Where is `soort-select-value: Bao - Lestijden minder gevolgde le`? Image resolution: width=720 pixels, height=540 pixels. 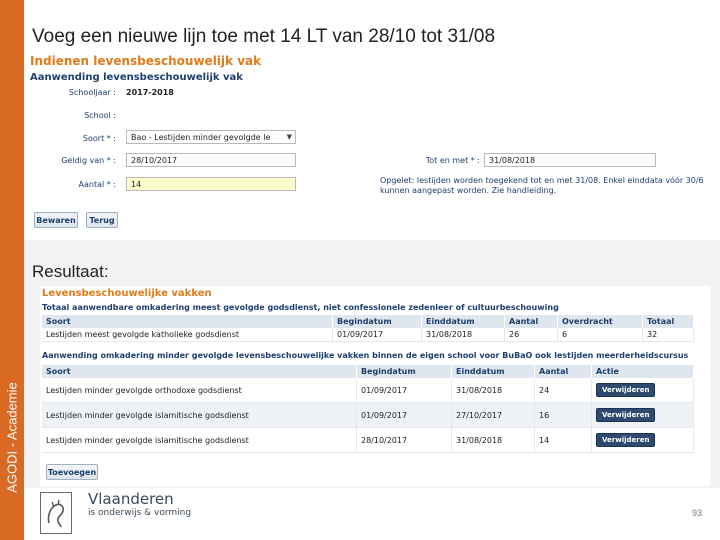 soort-select-value: Bao - Lestijden minder gevolgde le is located at coordinates (201, 137).